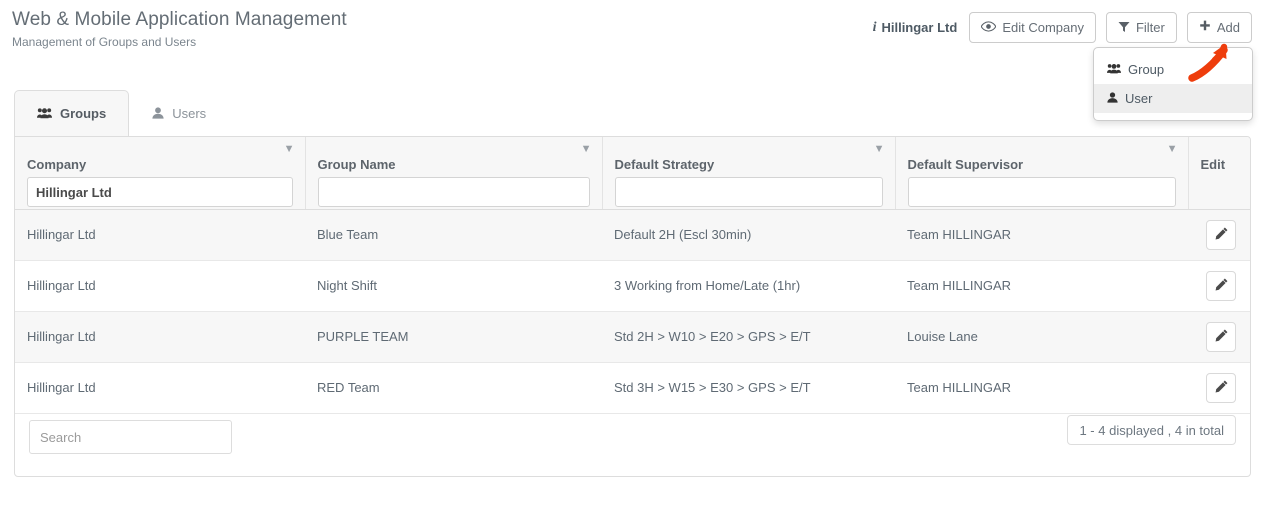  What do you see at coordinates (160, 173) in the screenshot?
I see `column-header-company: ▼ Company` at bounding box center [160, 173].